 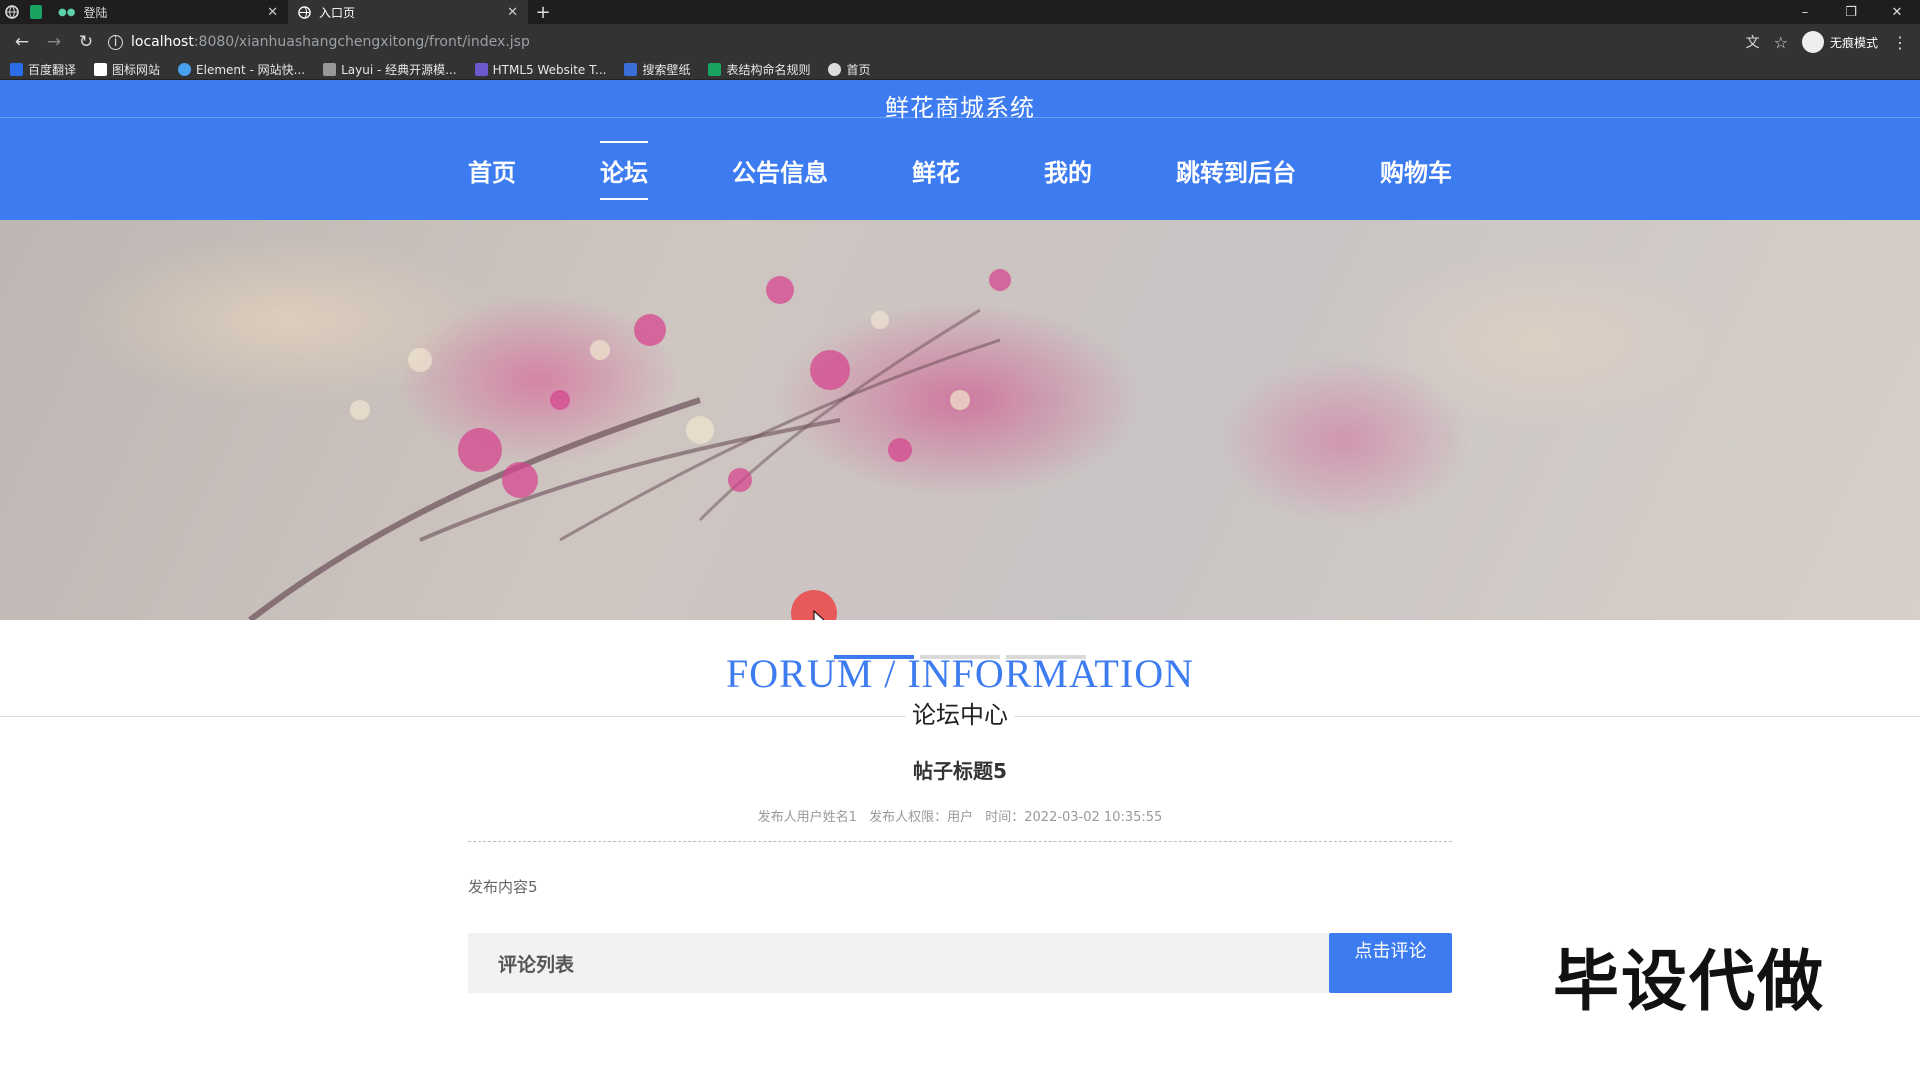 I want to click on watermark-text: 毕设代做, so click(x=1689, y=981).